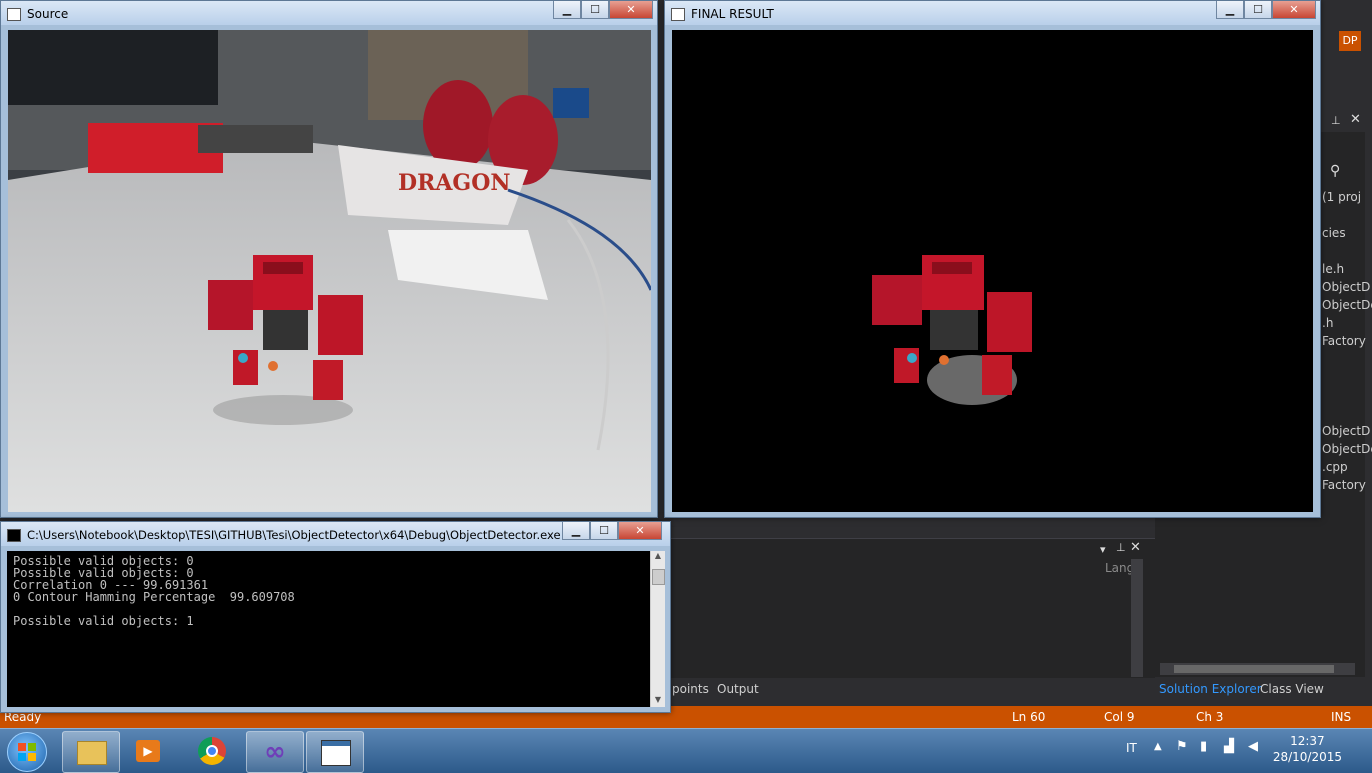 The image size is (1372, 773). What do you see at coordinates (1029, 717) in the screenshot?
I see `status-line: Ln 60` at bounding box center [1029, 717].